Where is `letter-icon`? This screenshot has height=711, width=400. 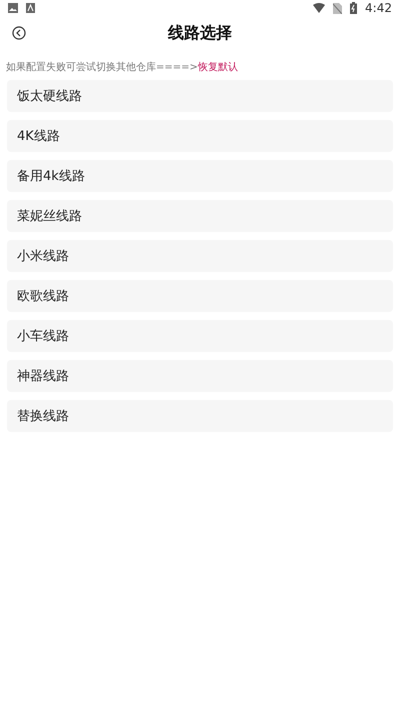 letter-icon is located at coordinates (30, 8).